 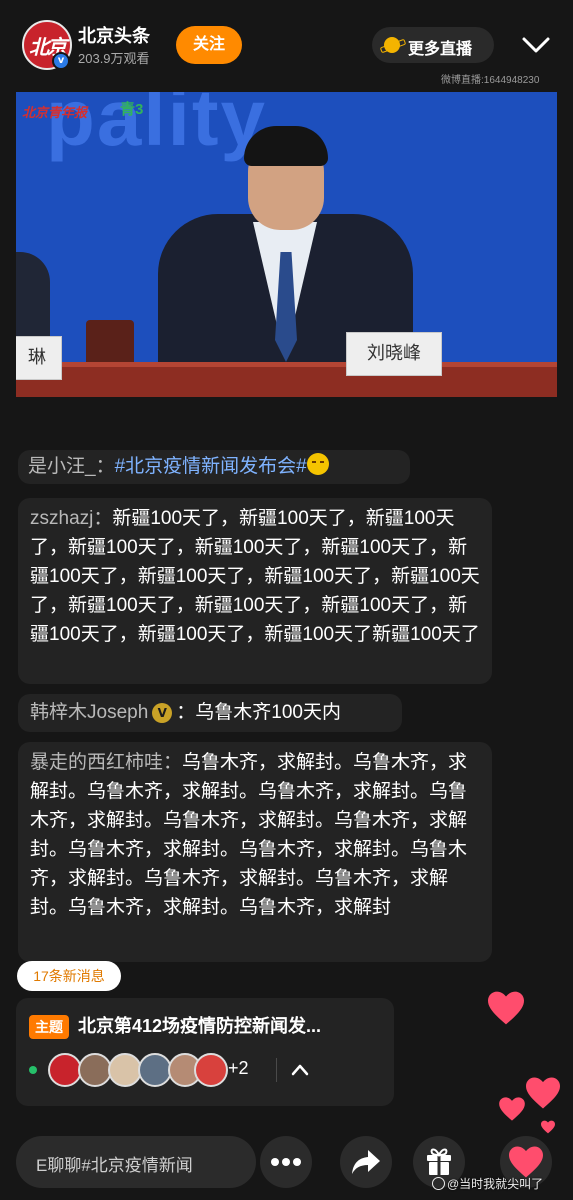 What do you see at coordinates (238, 1068) in the screenshot?
I see `participant-extra-count: +2` at bounding box center [238, 1068].